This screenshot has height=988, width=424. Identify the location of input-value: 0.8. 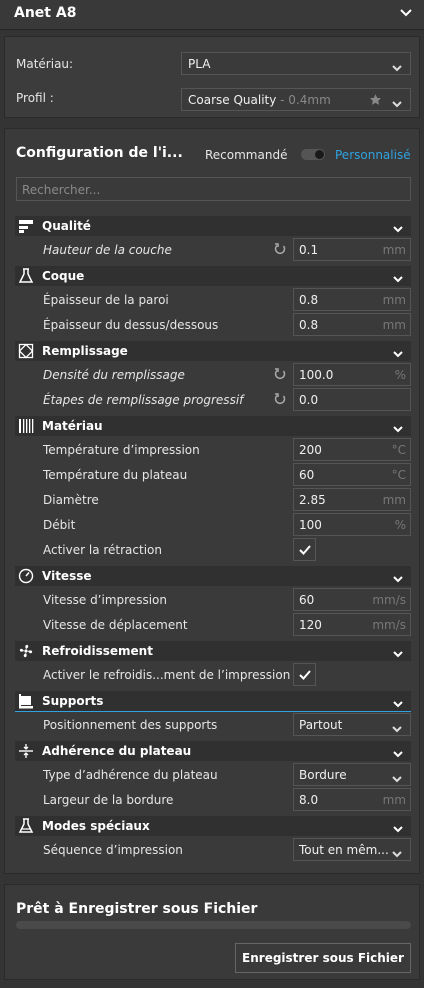
(309, 300).